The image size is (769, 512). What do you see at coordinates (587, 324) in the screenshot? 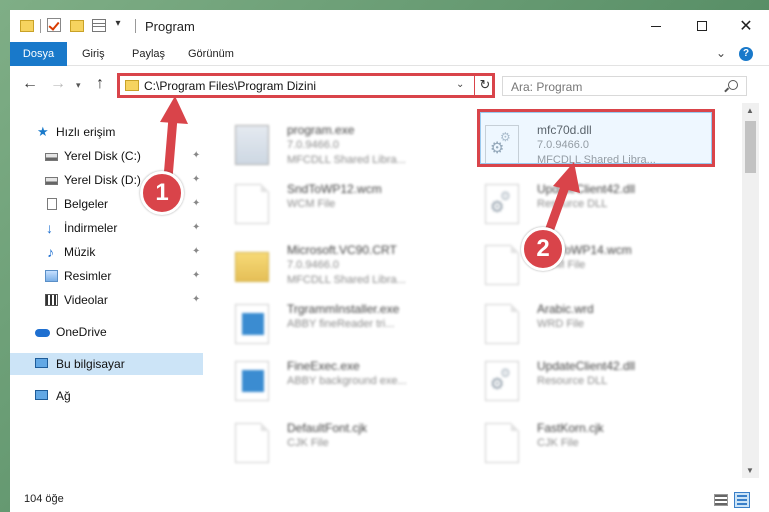
I see `file-item: Arabic.wrd WRD File` at bounding box center [587, 324].